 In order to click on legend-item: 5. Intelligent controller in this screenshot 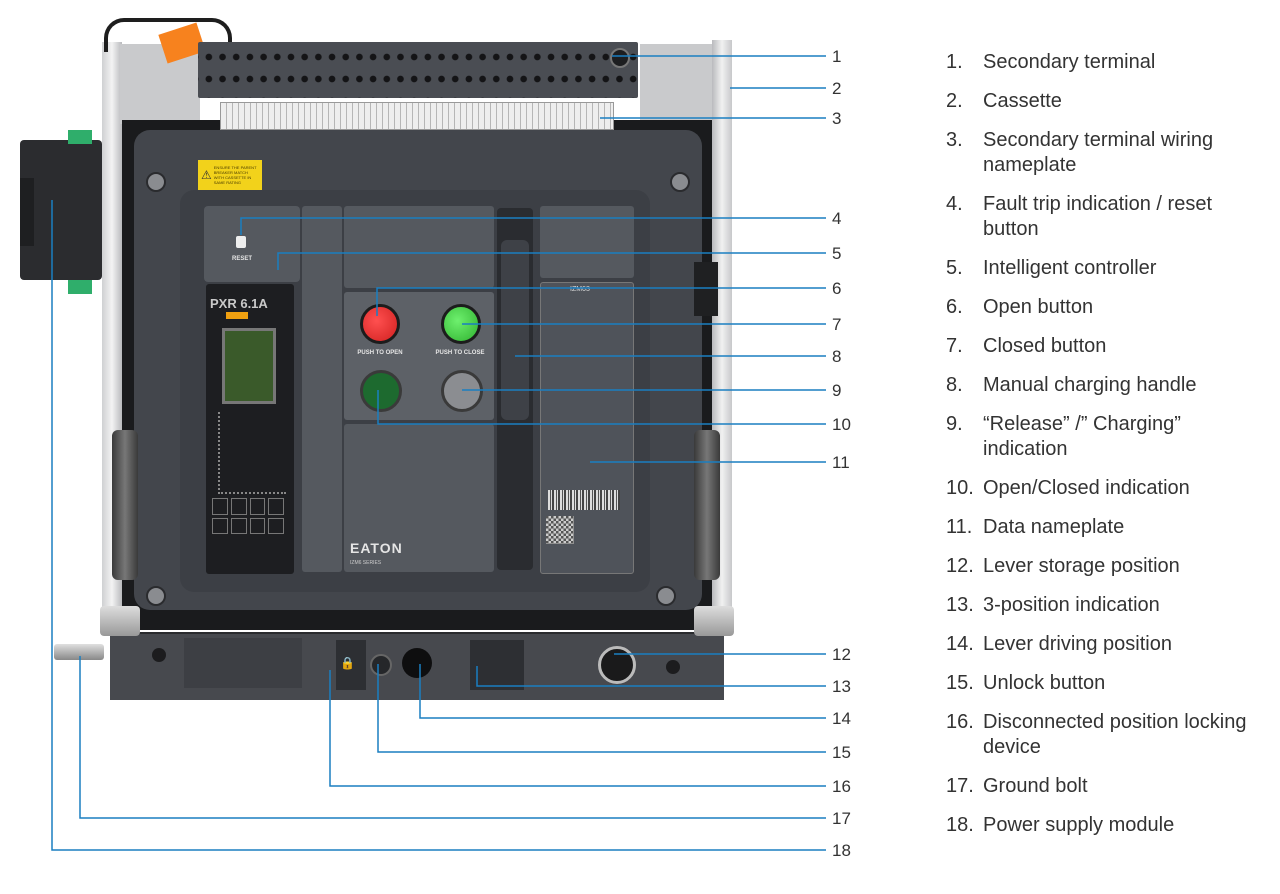, I will do `click(1106, 268)`.